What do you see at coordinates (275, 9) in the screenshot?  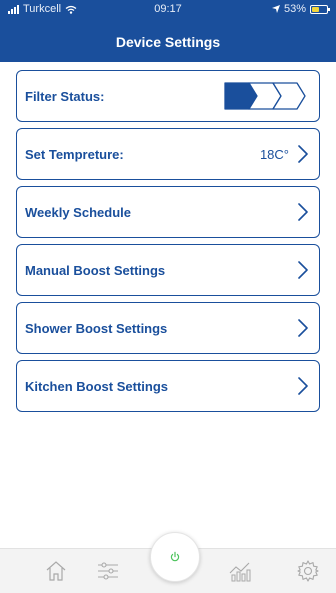 I see `location-icon` at bounding box center [275, 9].